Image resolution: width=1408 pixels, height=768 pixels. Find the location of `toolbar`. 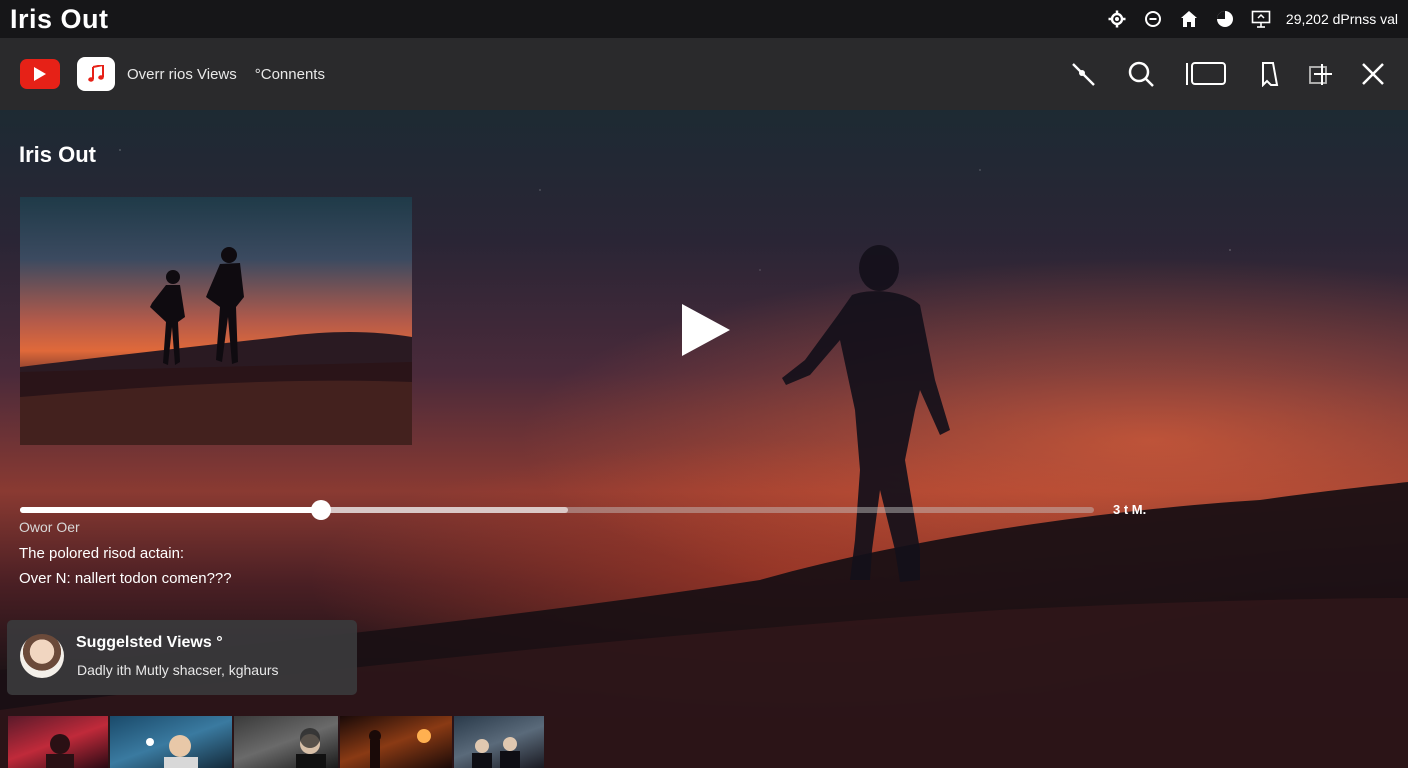

toolbar is located at coordinates (1228, 74).